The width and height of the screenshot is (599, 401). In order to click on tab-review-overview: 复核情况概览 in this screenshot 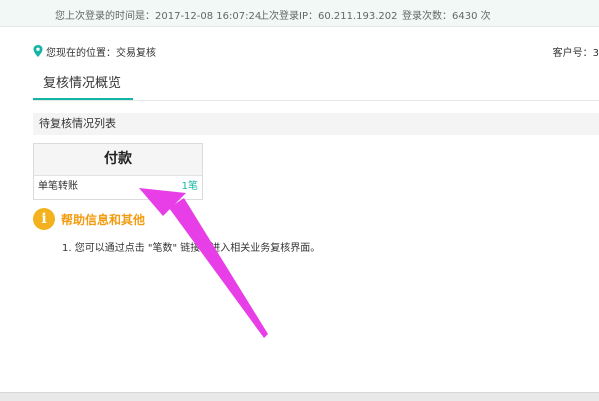, I will do `click(83, 86)`.